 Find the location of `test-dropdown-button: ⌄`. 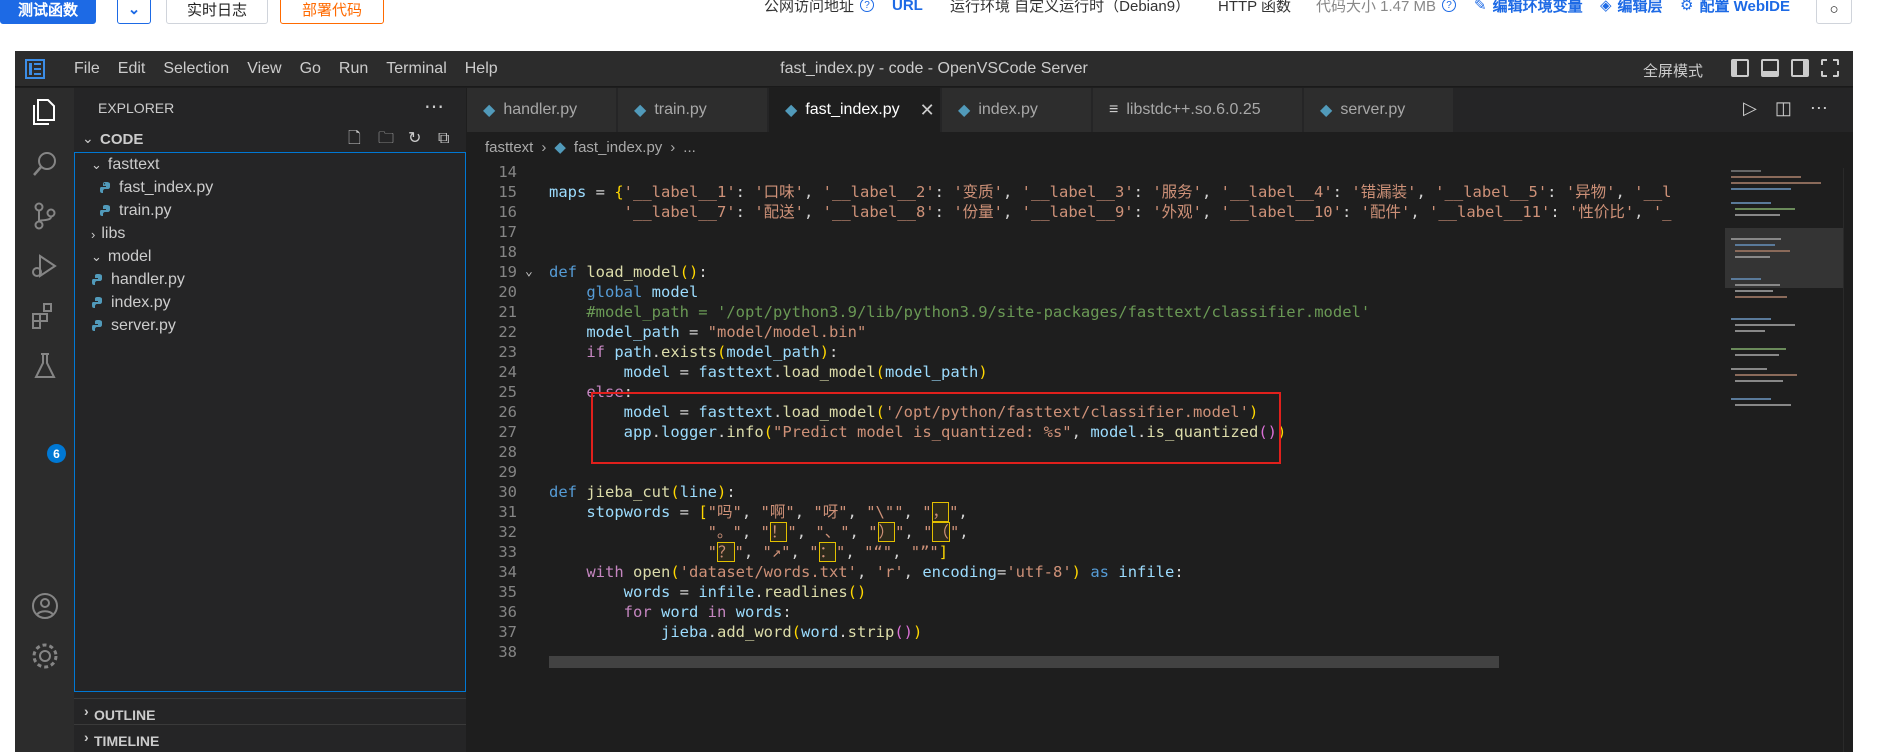

test-dropdown-button: ⌄ is located at coordinates (134, 12).